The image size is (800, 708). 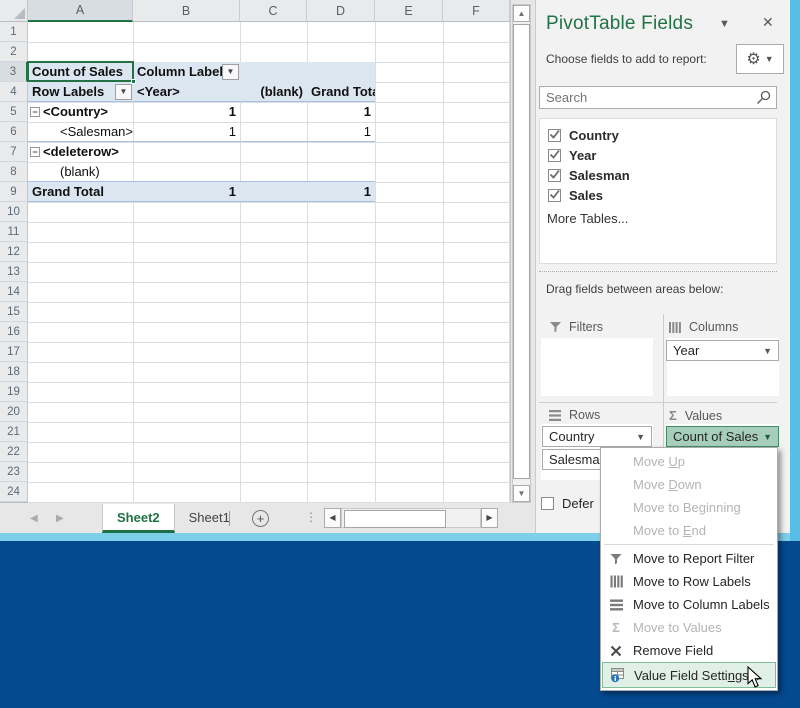 What do you see at coordinates (696, 415) in the screenshot?
I see `area-values-label: Σ Values` at bounding box center [696, 415].